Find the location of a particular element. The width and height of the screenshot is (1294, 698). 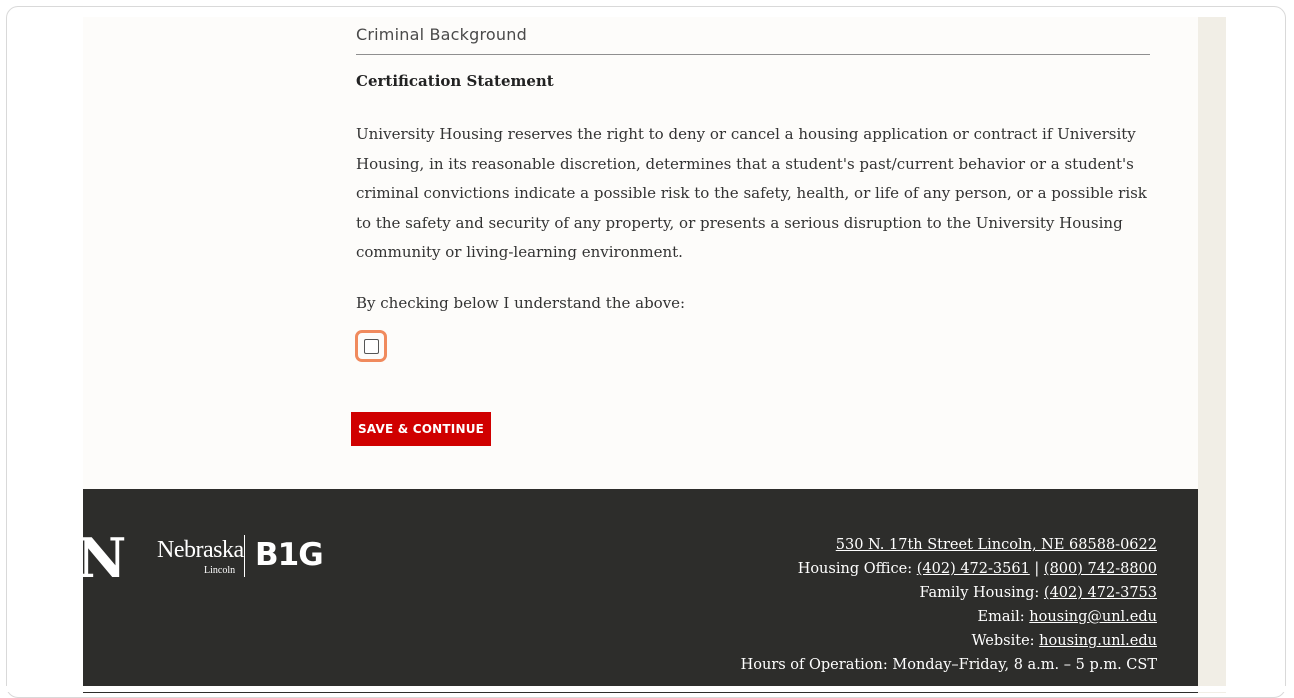

nebraska-wordmark: Nebraska is located at coordinates (200, 550).